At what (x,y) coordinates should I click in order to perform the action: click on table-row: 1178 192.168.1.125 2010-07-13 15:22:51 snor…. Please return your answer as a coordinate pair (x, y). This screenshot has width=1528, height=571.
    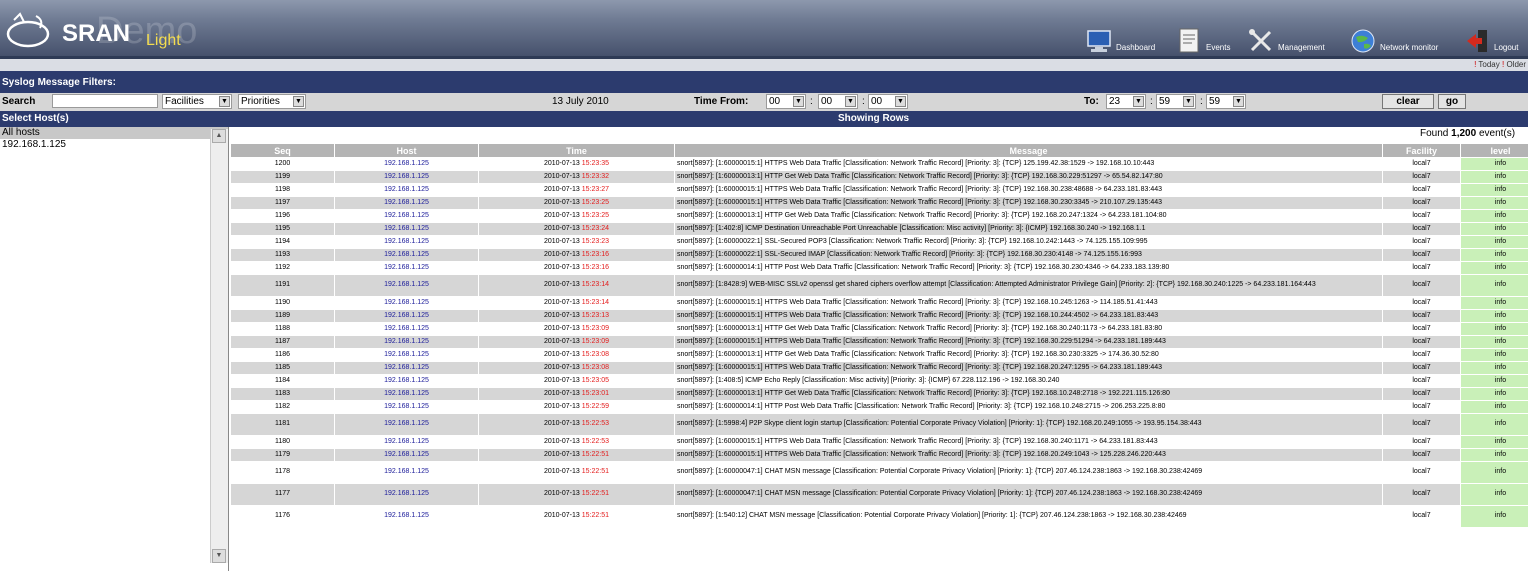
    Looking at the image, I should click on (879, 472).